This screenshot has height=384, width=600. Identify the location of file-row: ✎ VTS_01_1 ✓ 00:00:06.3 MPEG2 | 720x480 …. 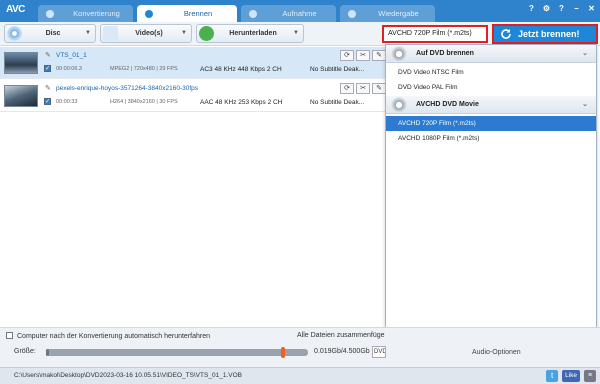
(193, 63).